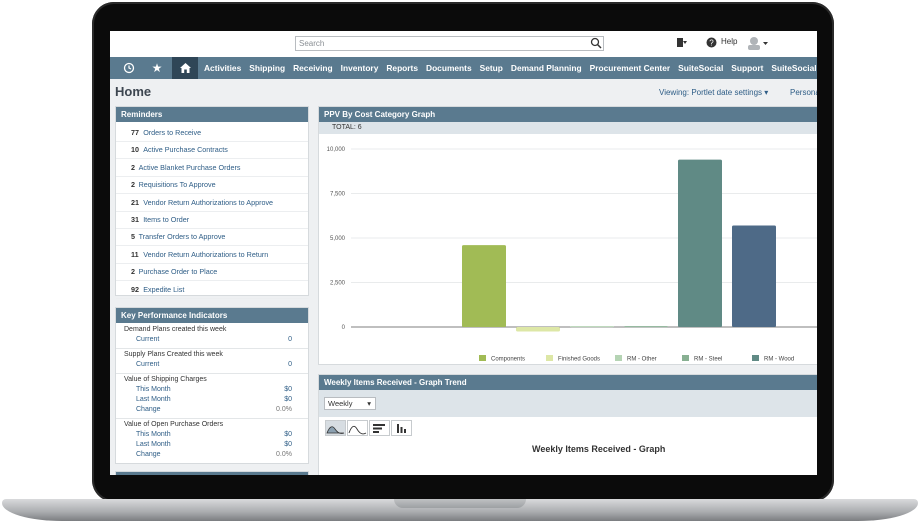 This screenshot has height=529, width=920. Describe the element at coordinates (379, 428) in the screenshot. I see `hbar-chart-button` at that location.